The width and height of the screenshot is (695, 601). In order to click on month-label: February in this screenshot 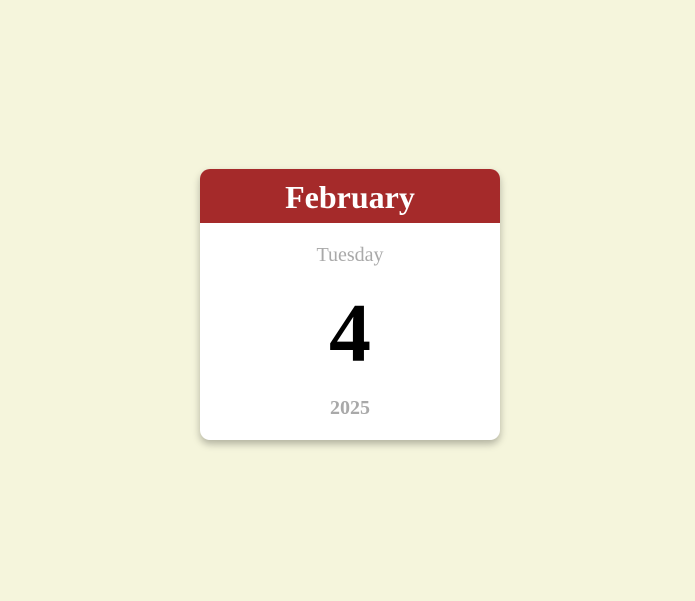, I will do `click(350, 196)`.